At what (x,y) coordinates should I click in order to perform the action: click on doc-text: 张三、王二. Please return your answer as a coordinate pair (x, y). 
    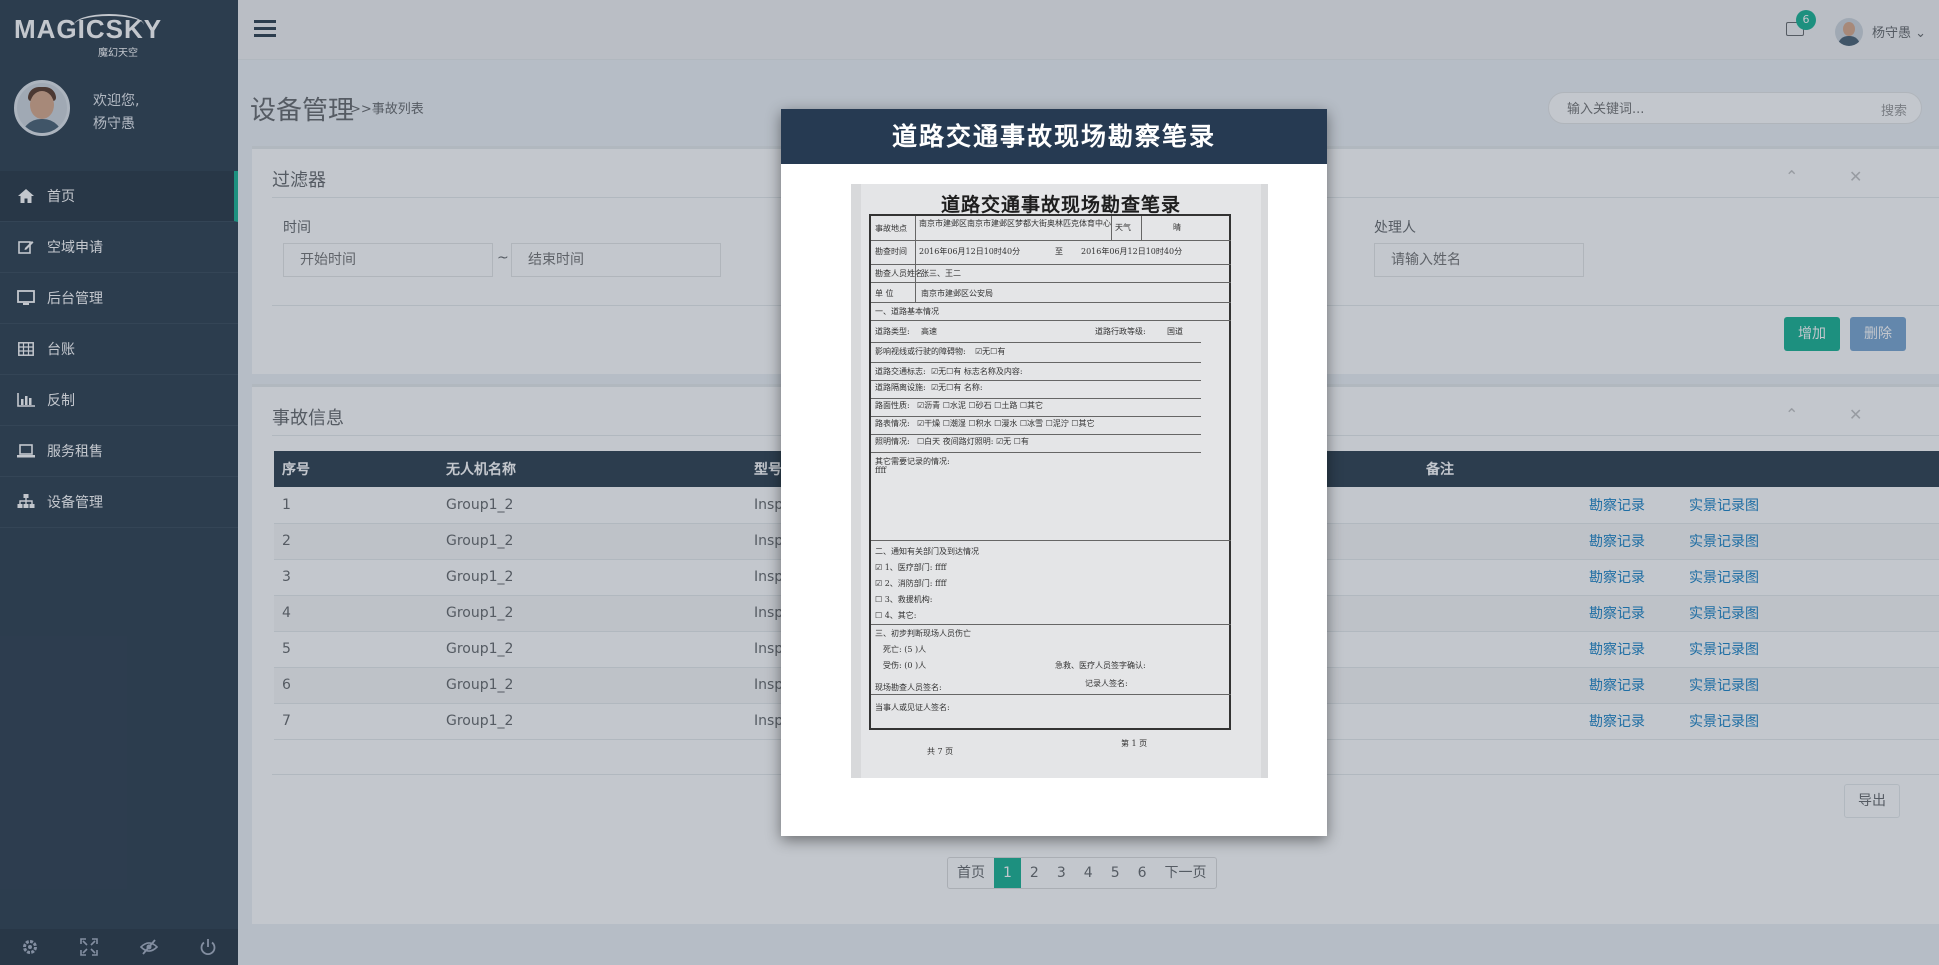
    Looking at the image, I should click on (941, 273).